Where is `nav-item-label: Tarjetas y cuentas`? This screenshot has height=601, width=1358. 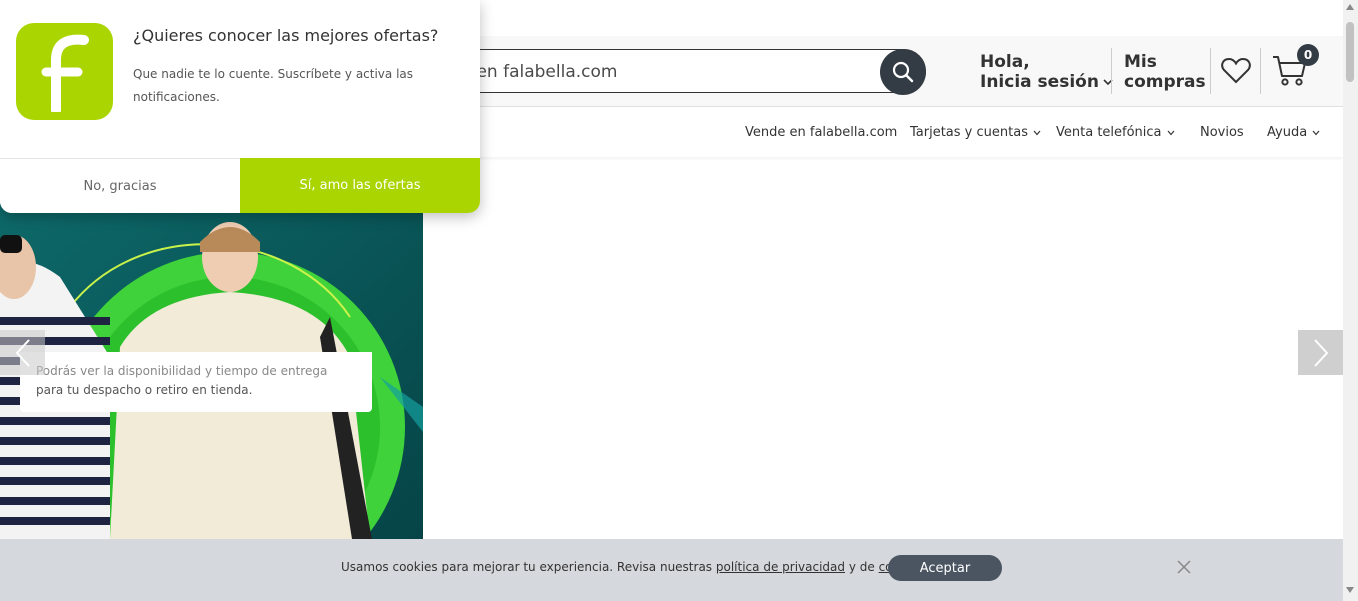 nav-item-label: Tarjetas y cuentas is located at coordinates (969, 132).